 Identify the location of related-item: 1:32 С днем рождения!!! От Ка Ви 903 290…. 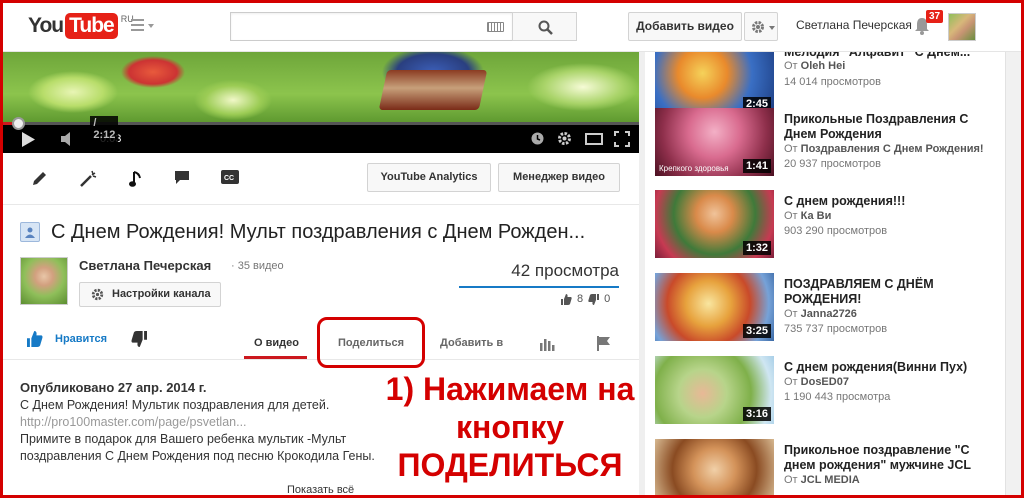
(825, 228).